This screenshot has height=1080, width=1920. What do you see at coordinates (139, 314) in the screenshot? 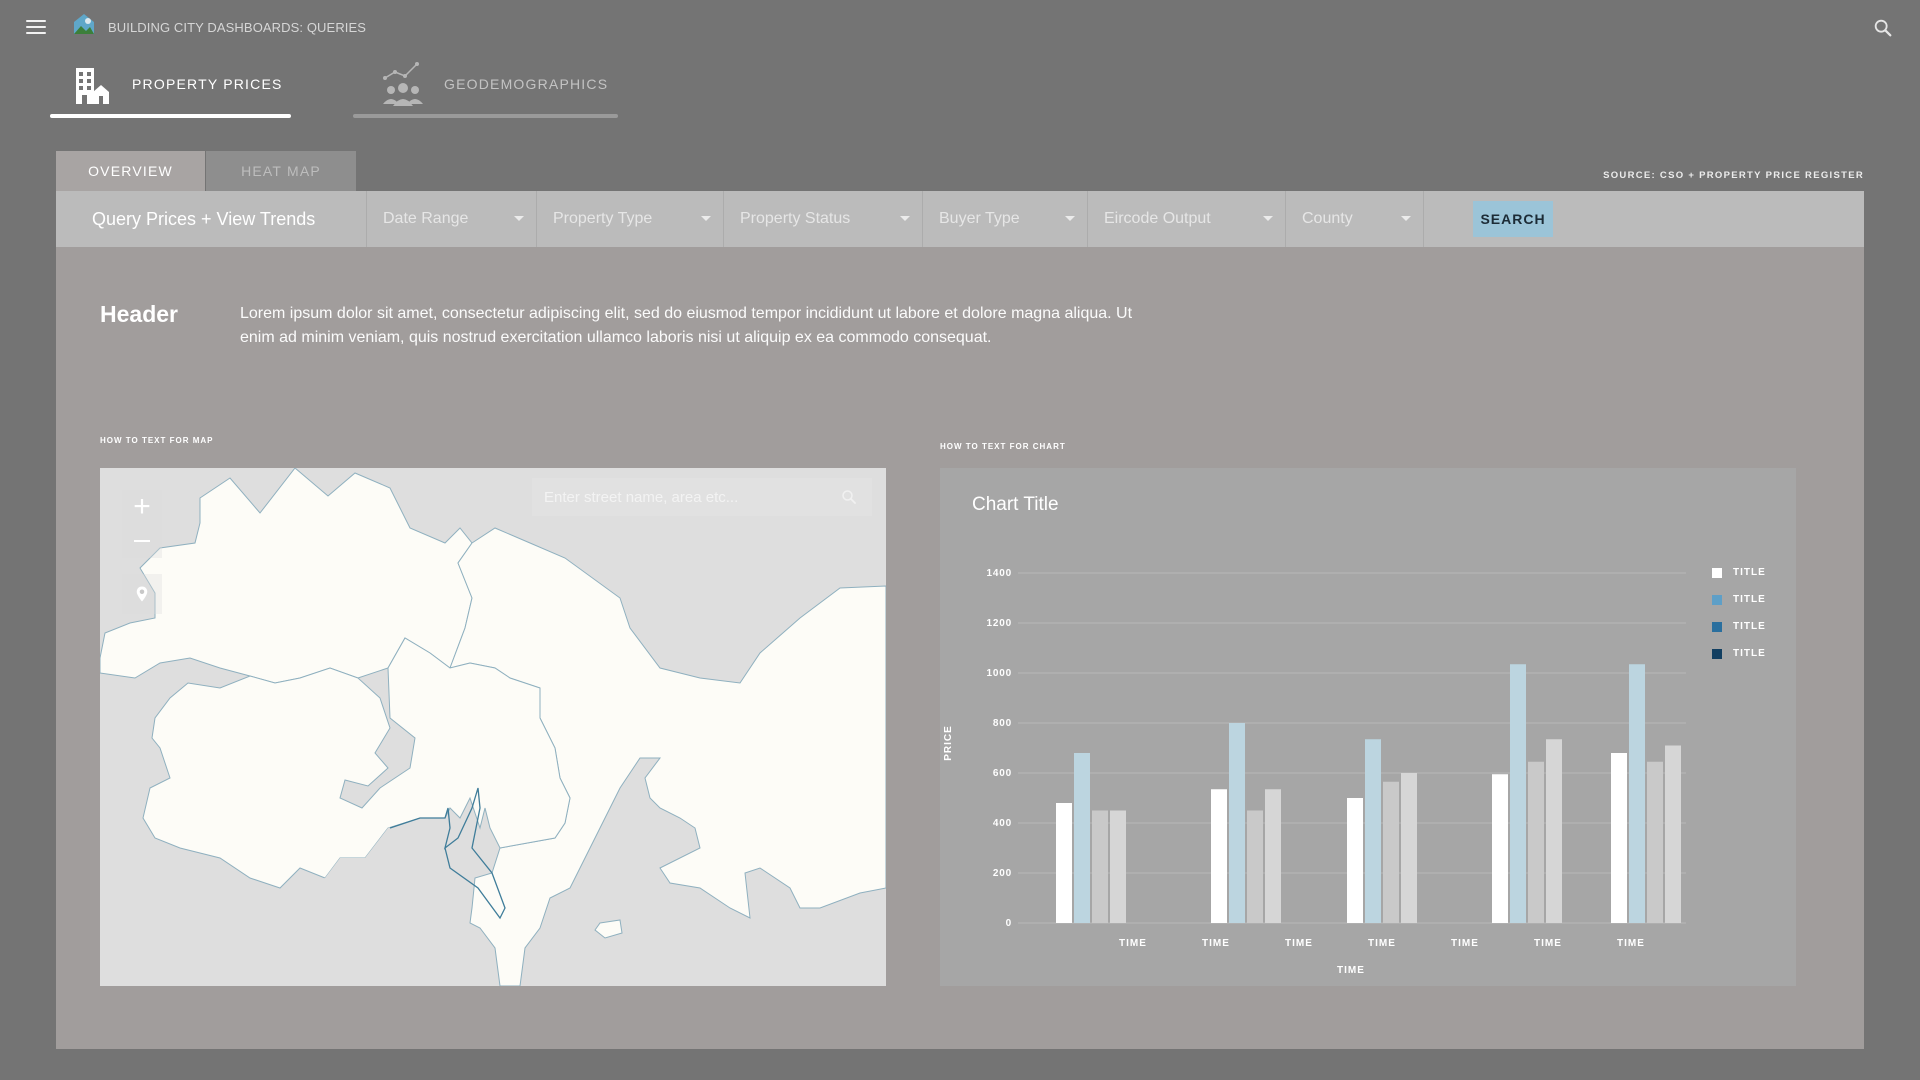
I see `section-header: Header` at bounding box center [139, 314].